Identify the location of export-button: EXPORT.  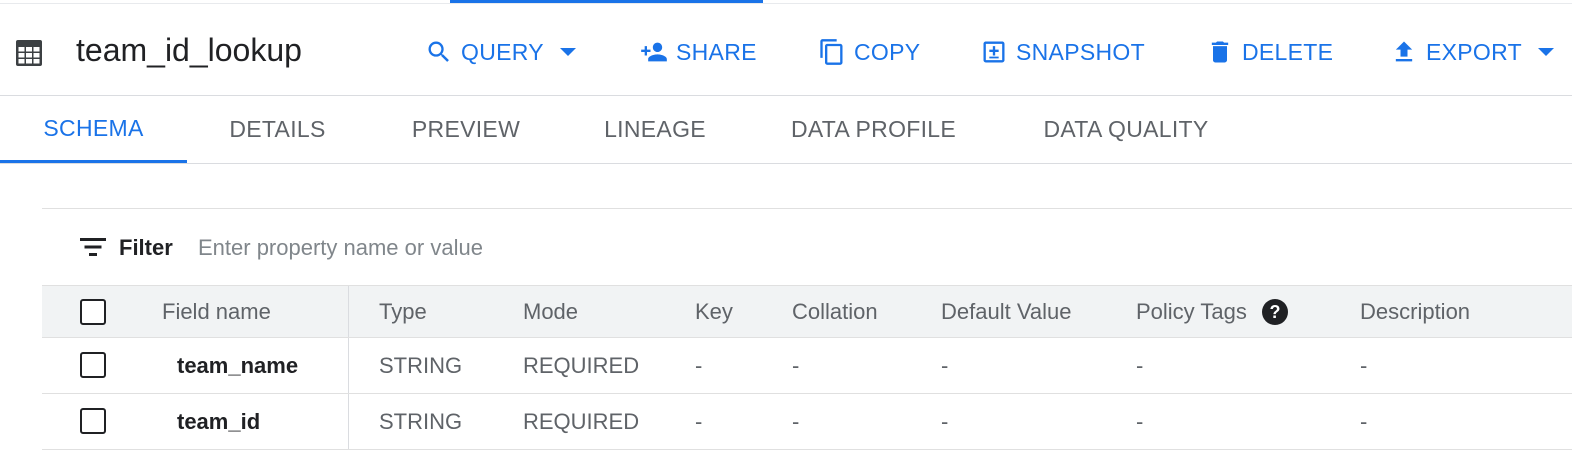
(1472, 52).